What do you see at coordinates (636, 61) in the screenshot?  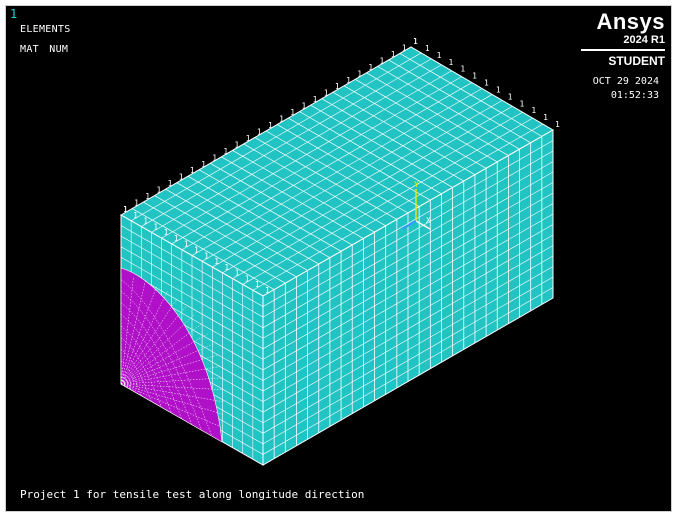 I see `logo-edition: STUDENT` at bounding box center [636, 61].